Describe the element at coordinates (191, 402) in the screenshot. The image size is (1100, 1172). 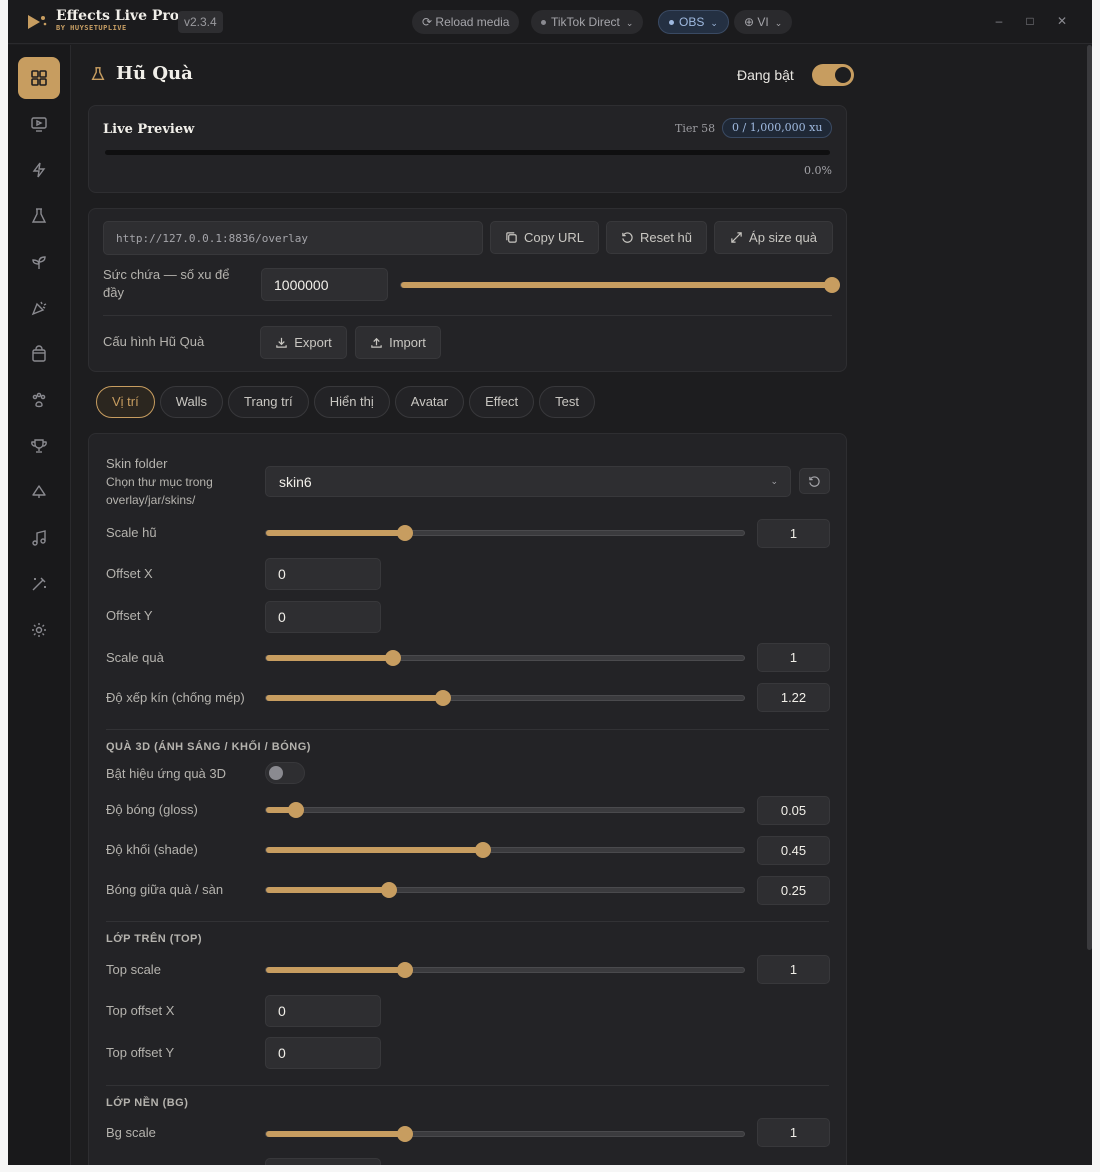
I see `tab-walls: Walls` at that location.